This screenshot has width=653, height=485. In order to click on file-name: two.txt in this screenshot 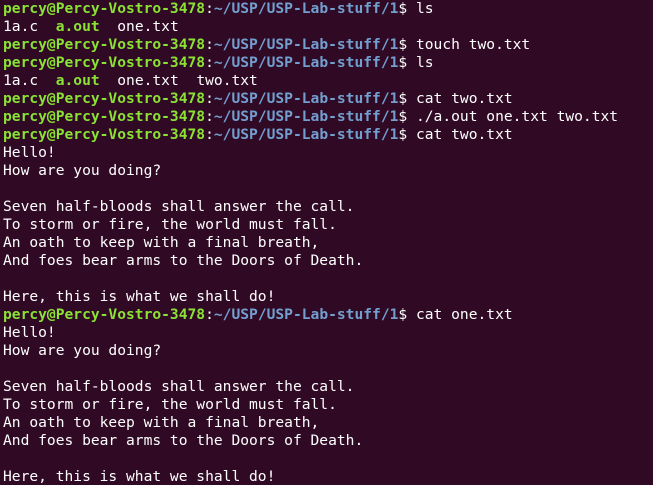, I will do `click(227, 80)`.